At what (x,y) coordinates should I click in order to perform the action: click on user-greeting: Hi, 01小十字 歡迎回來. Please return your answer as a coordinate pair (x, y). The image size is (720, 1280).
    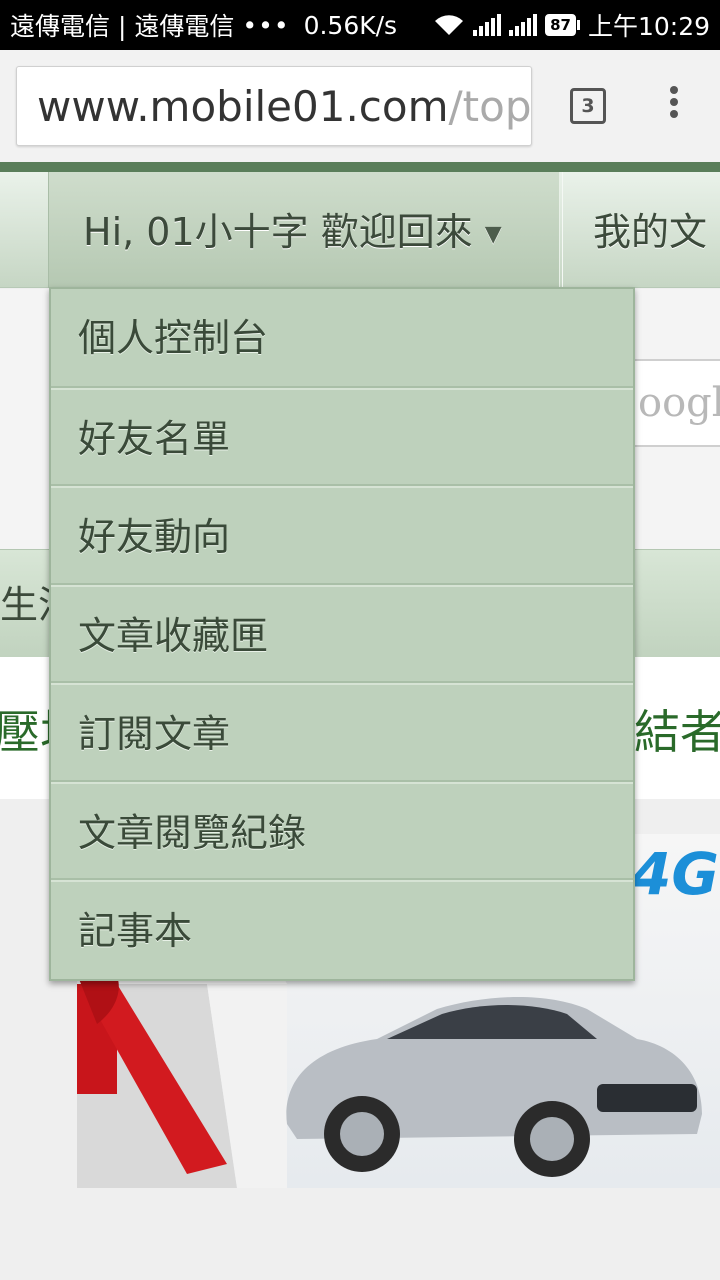
    Looking at the image, I should click on (278, 232).